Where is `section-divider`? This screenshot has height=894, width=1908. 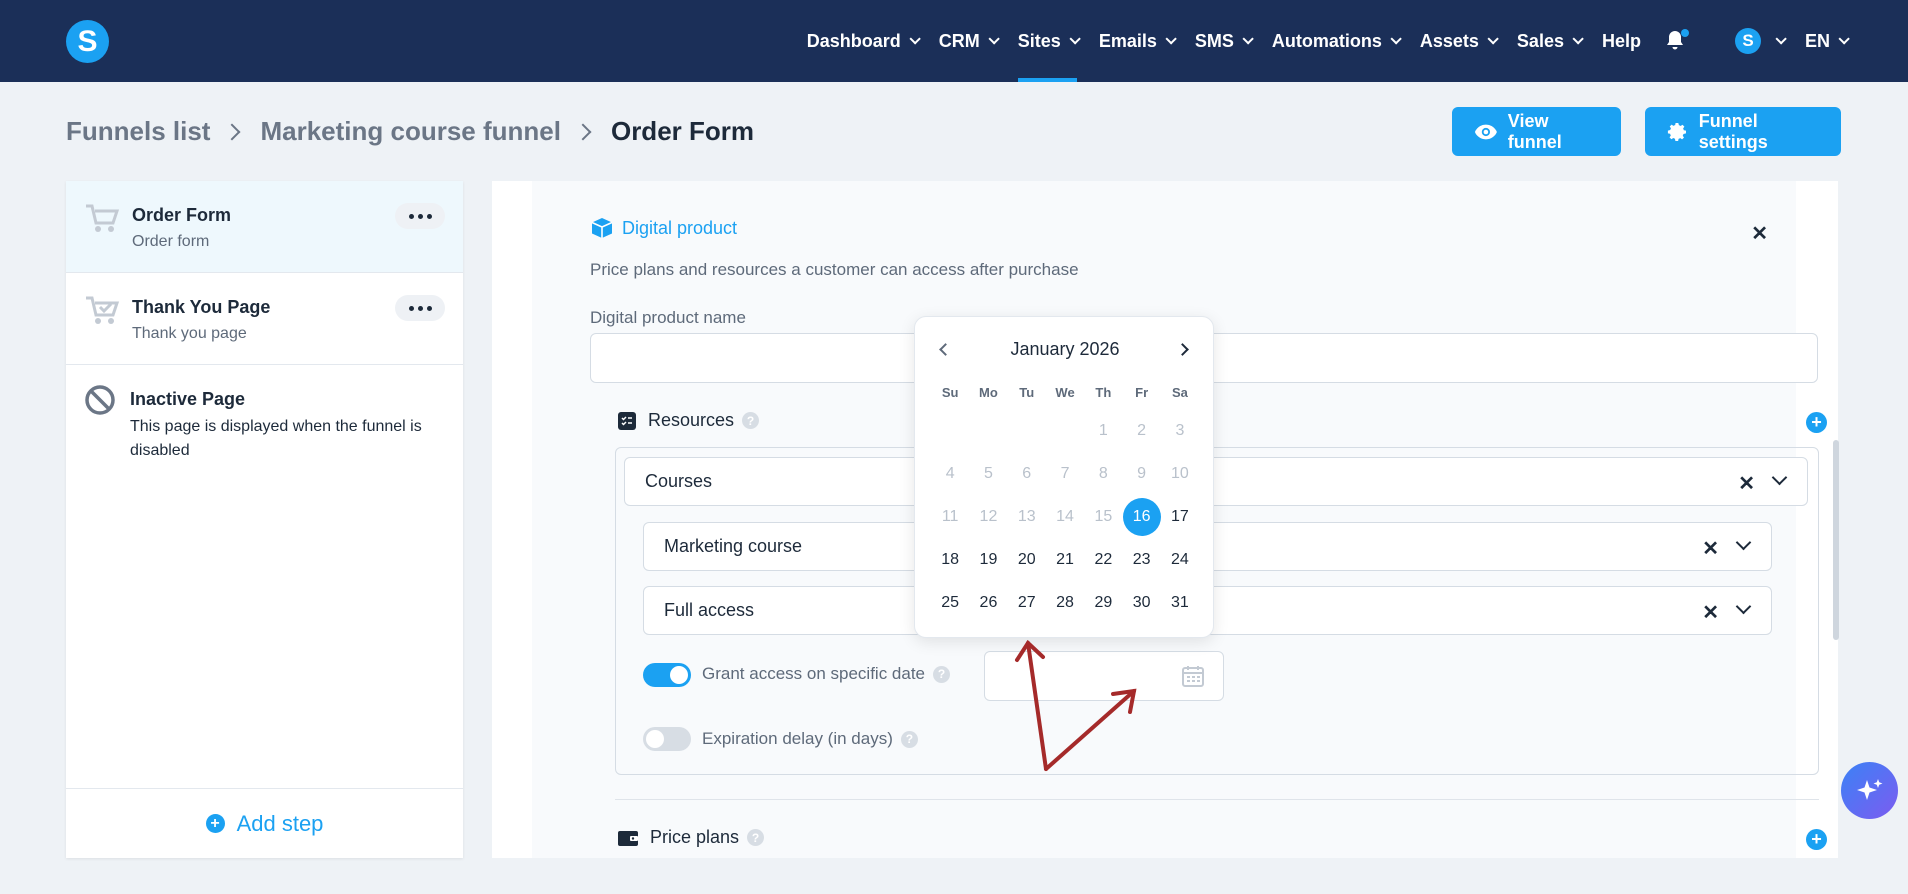
section-divider is located at coordinates (1217, 799).